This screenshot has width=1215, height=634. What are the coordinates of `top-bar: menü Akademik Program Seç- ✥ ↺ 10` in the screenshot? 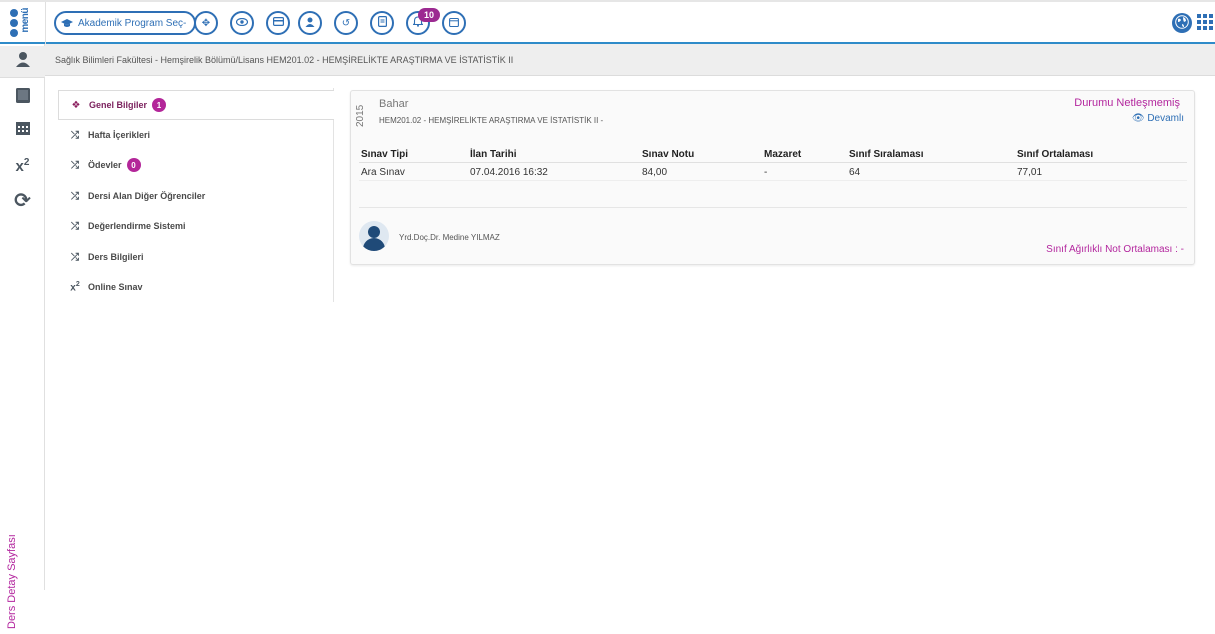 It's located at (607, 22).